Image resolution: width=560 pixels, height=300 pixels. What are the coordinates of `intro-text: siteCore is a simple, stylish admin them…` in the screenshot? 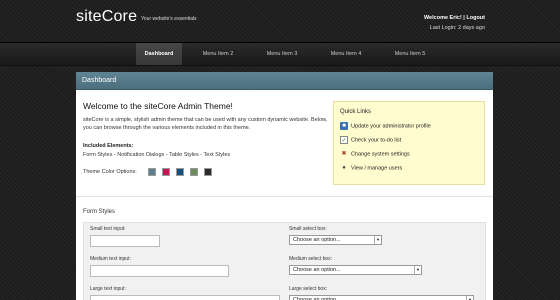 It's located at (205, 124).